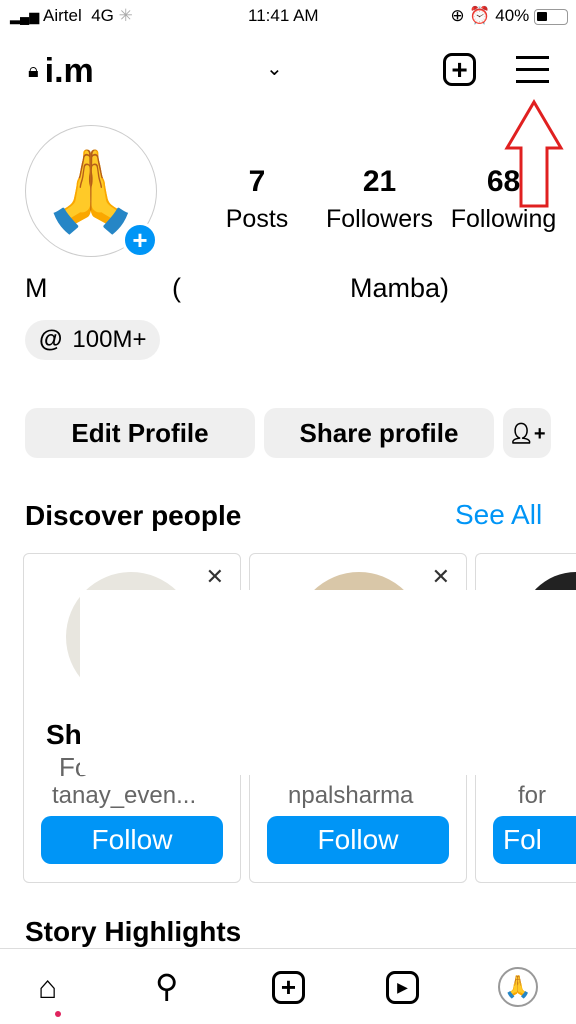 The image size is (576, 1024). I want to click on display-name-last: Mamba), so click(400, 288).